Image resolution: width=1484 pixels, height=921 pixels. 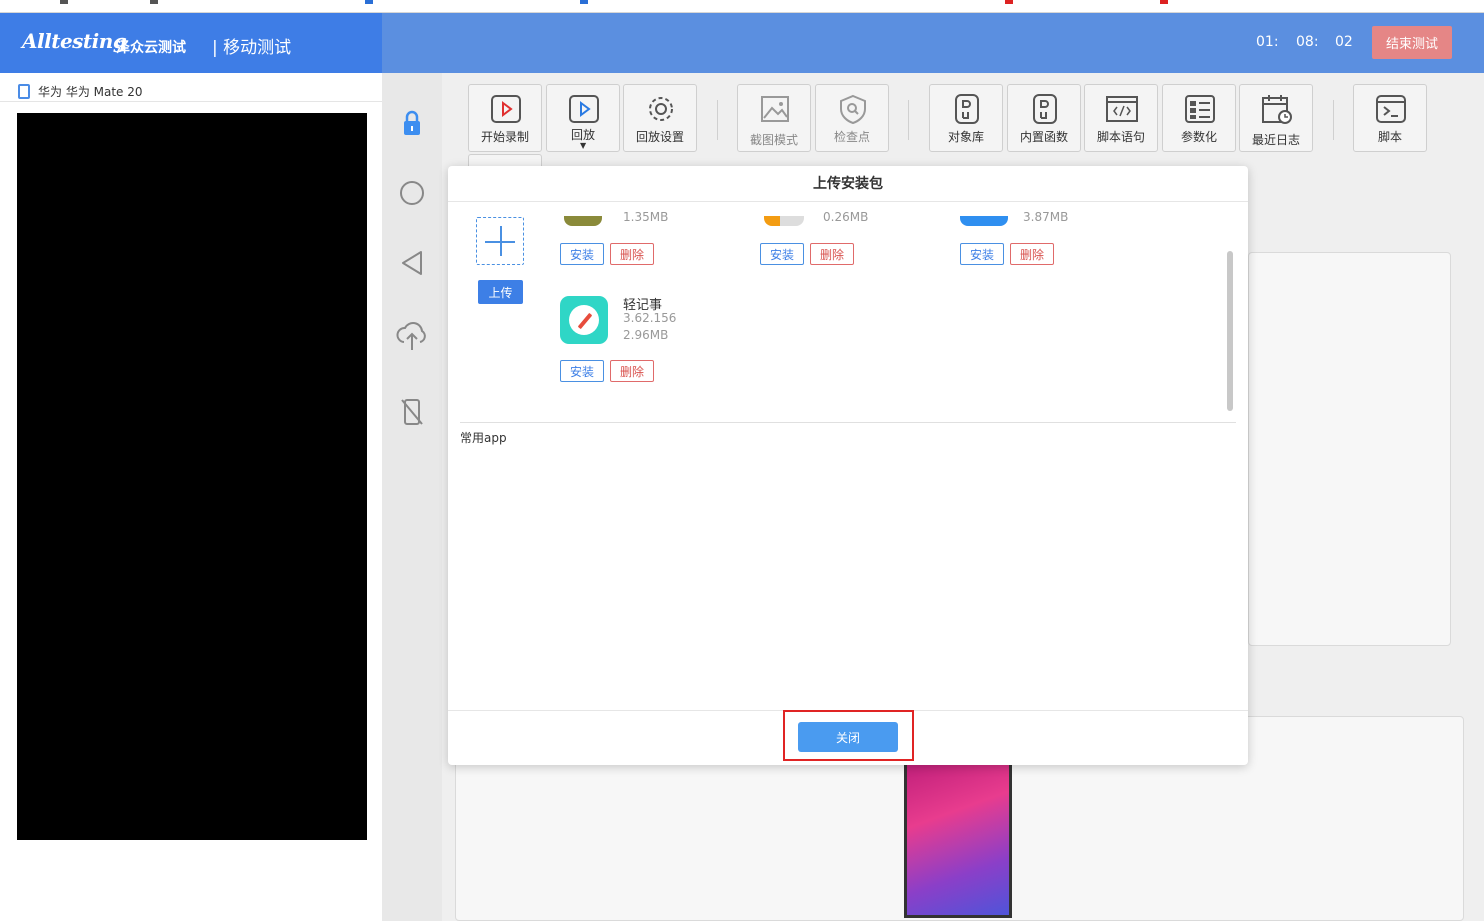 What do you see at coordinates (151, 48) in the screenshot?
I see `logo-cn: 泽众云测试` at bounding box center [151, 48].